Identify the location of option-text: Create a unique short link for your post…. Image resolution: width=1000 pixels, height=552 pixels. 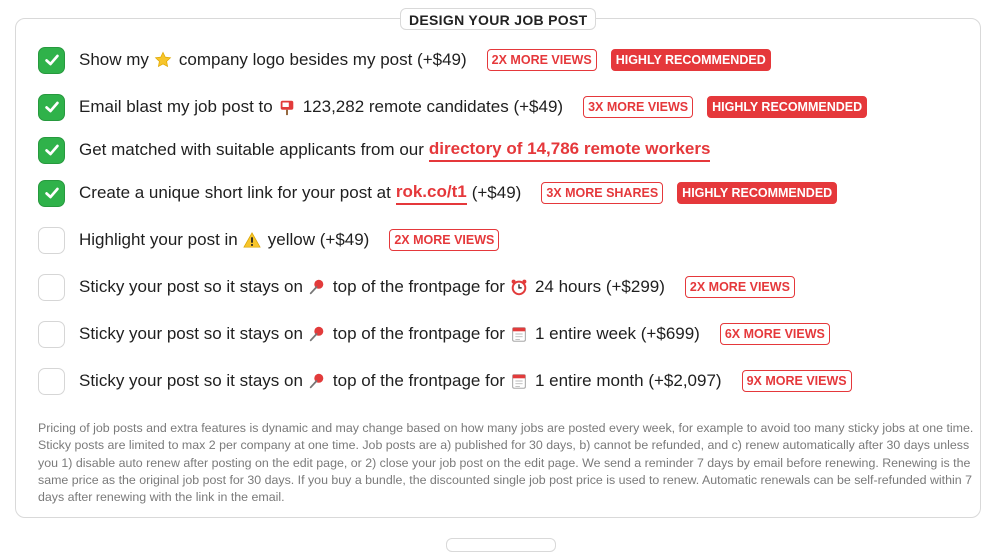
(235, 192).